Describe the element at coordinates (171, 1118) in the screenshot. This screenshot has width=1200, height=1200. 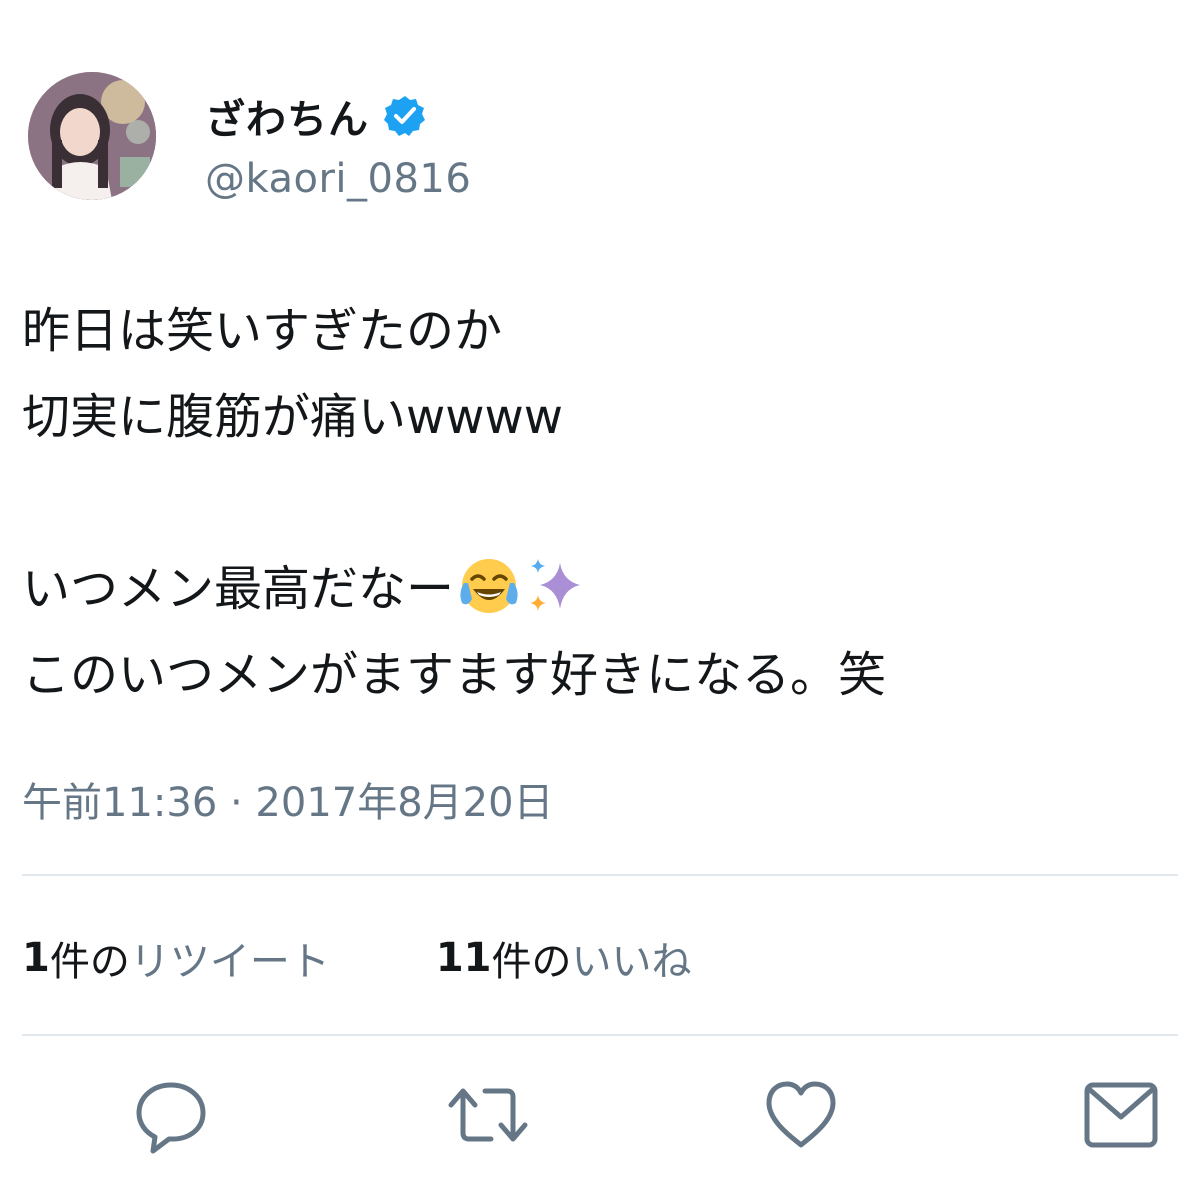
I see `reply-icon` at that location.